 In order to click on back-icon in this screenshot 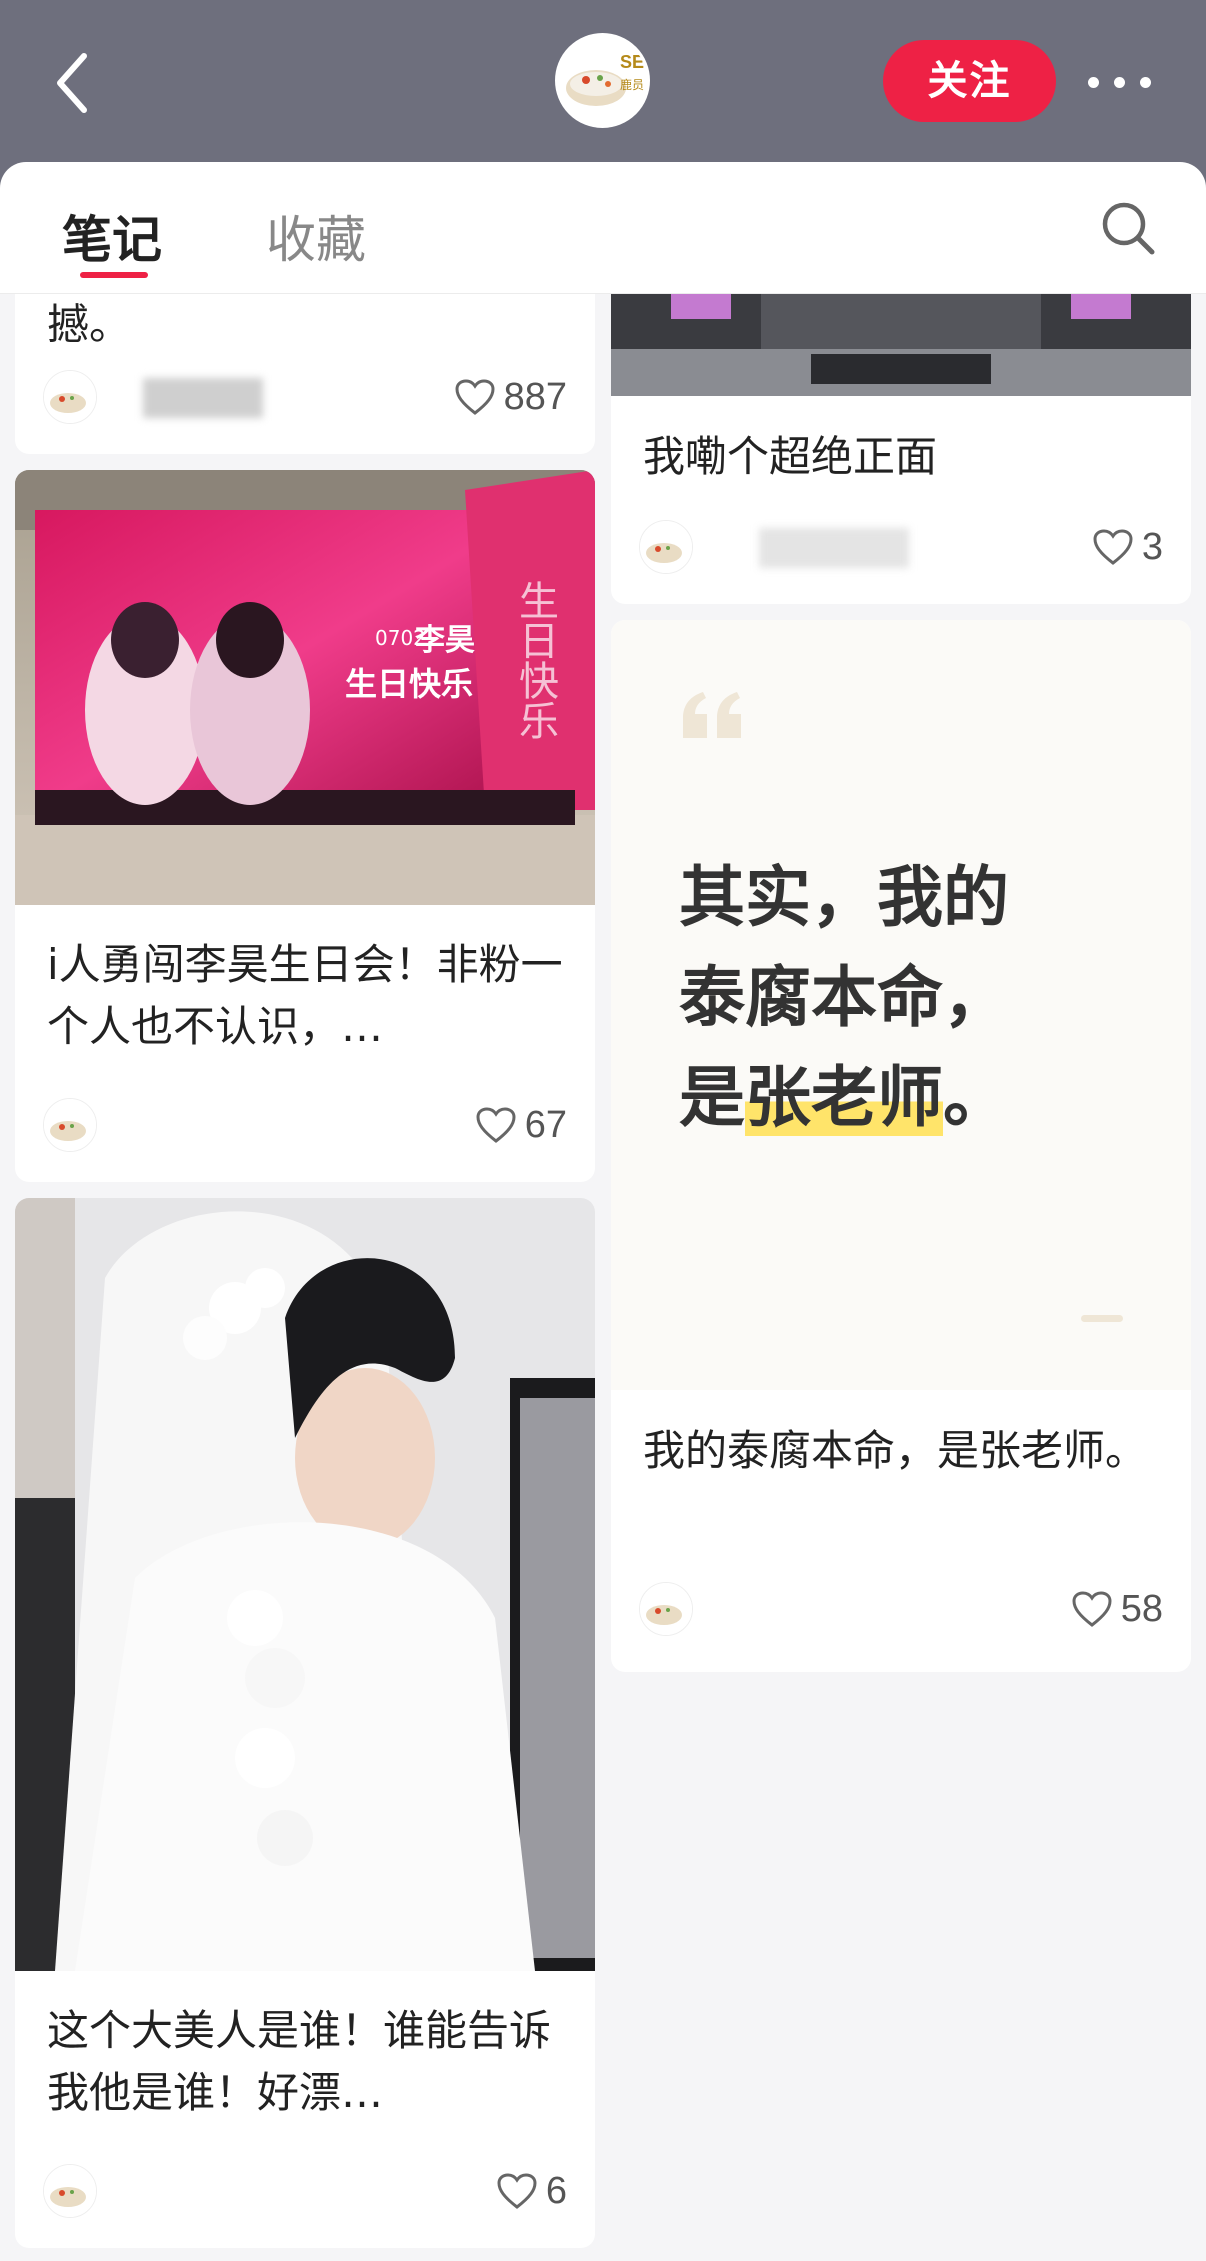, I will do `click(78, 83)`.